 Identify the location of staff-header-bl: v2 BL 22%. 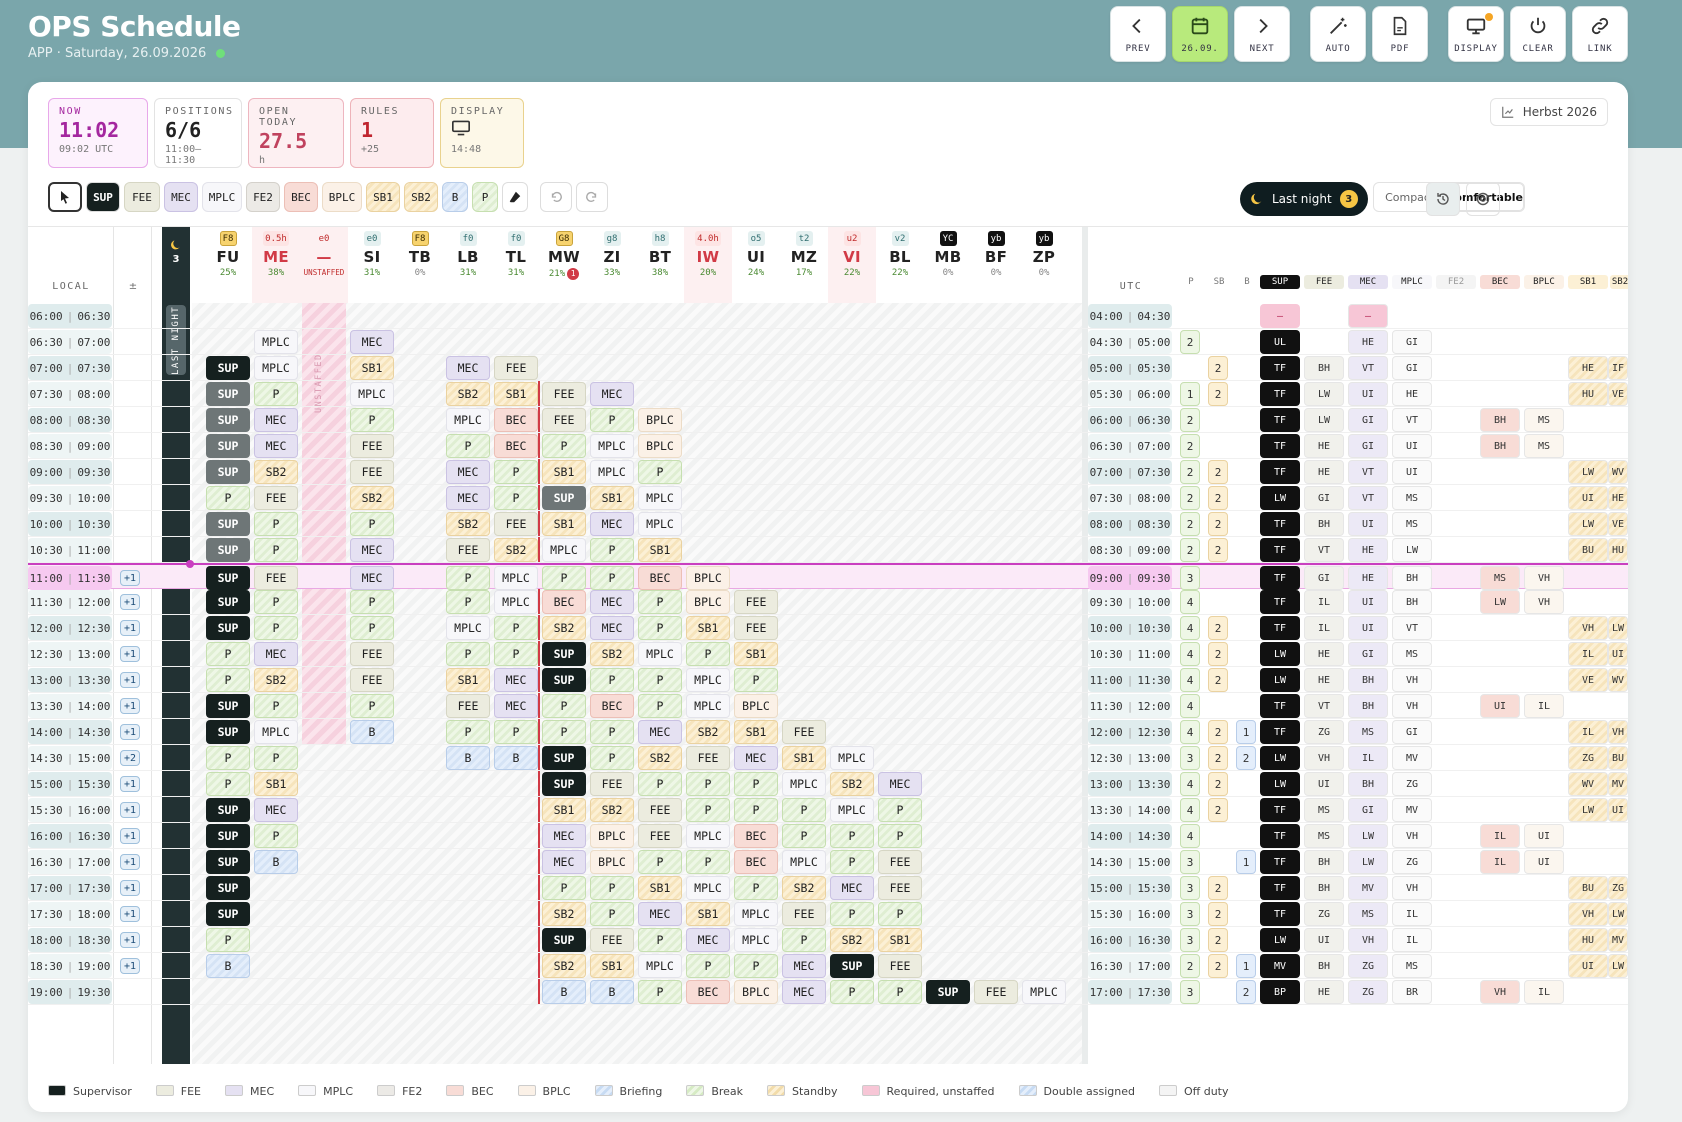
(900, 265).